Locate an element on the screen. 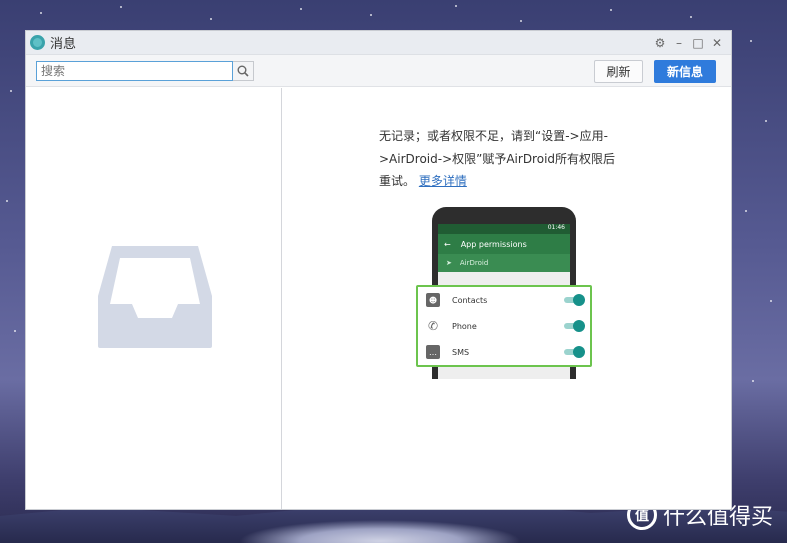 Image resolution: width=787 pixels, height=543 pixels. minimize-icon: – is located at coordinates (679, 43).